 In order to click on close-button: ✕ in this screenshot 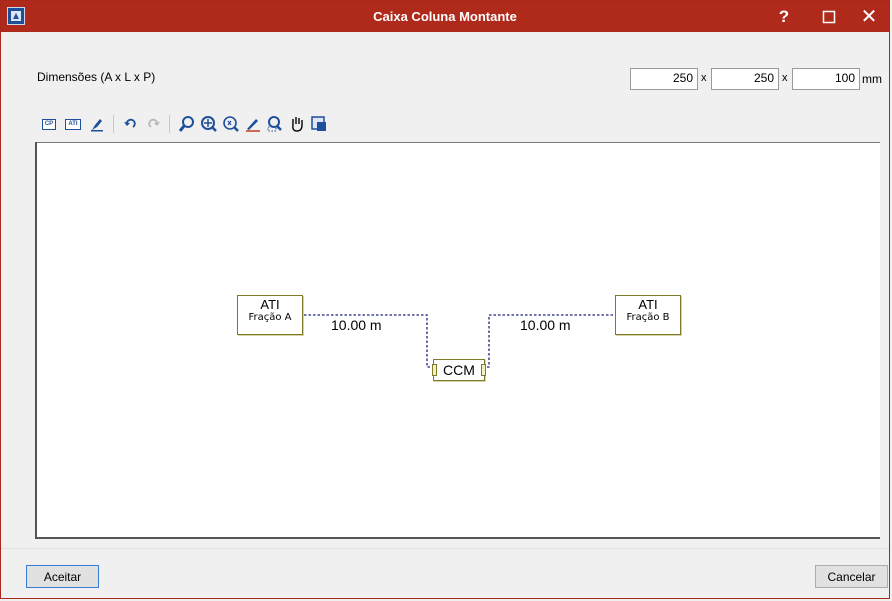, I will do `click(869, 16)`.